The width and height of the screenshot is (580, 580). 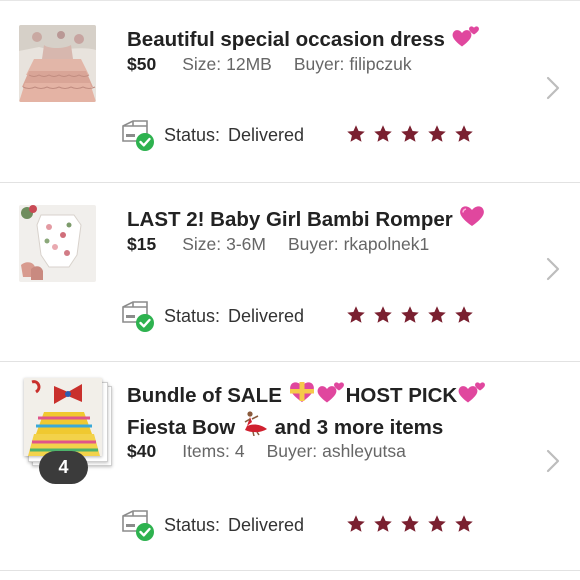 What do you see at coordinates (57, 63) in the screenshot?
I see `dress-thumbnail` at bounding box center [57, 63].